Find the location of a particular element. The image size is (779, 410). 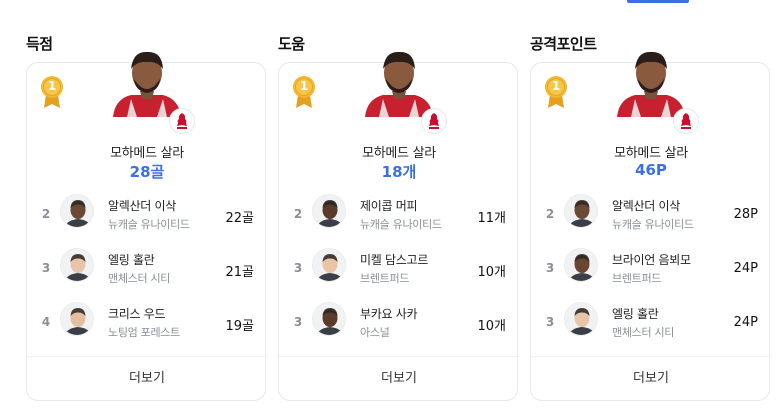

rank-row: 2 알렉산더 이삭뉴캐슬 유나이티드 22골 is located at coordinates (147, 218).